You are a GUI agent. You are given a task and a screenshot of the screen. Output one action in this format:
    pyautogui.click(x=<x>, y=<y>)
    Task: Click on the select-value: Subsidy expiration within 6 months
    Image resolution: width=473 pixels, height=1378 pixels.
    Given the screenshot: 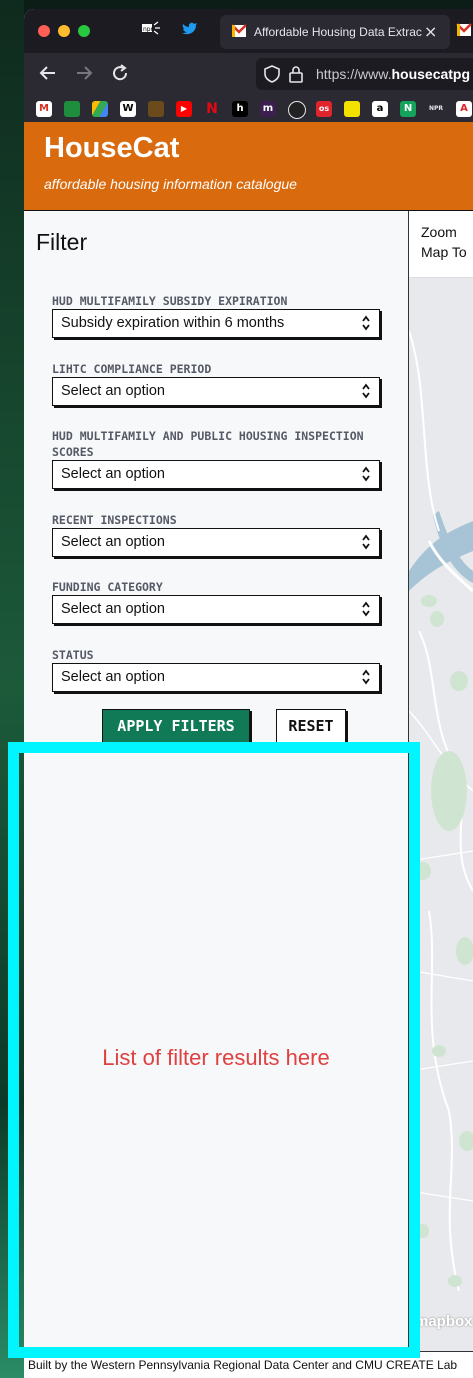 What is the action you would take?
    pyautogui.click(x=173, y=323)
    